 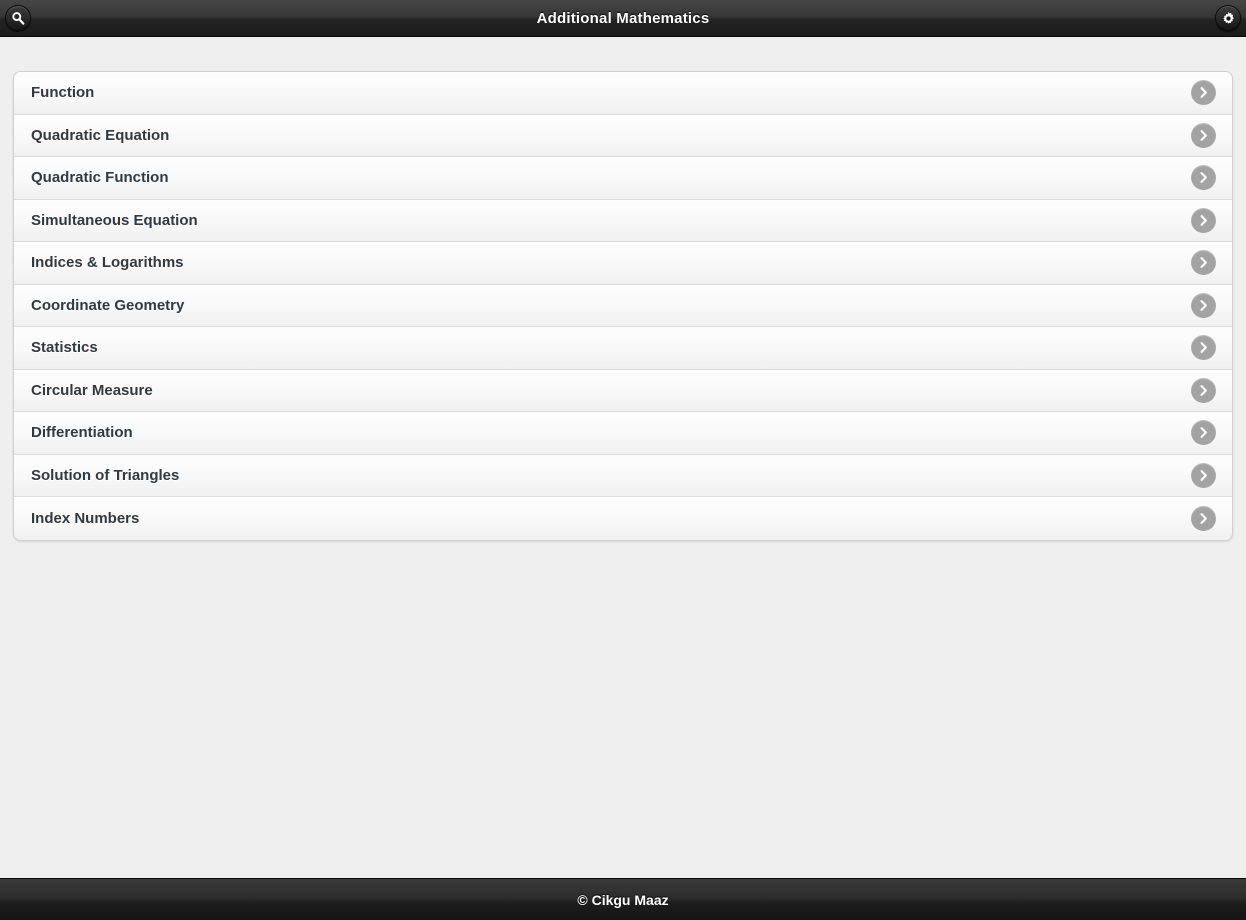 I want to click on settings-button, so click(x=1228, y=18).